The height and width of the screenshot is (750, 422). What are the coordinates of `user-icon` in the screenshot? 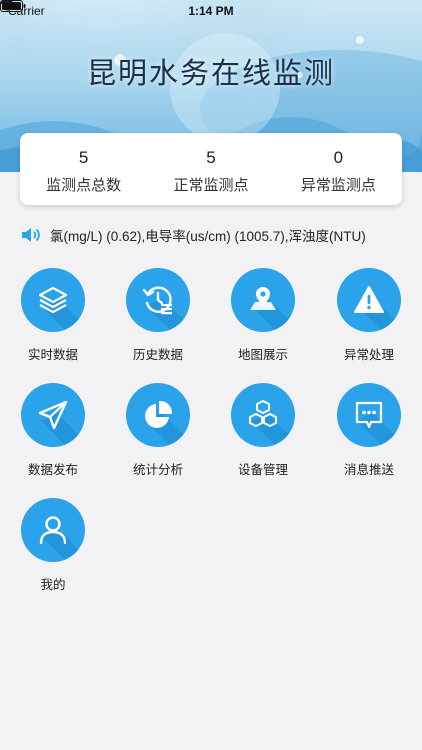 It's located at (53, 530).